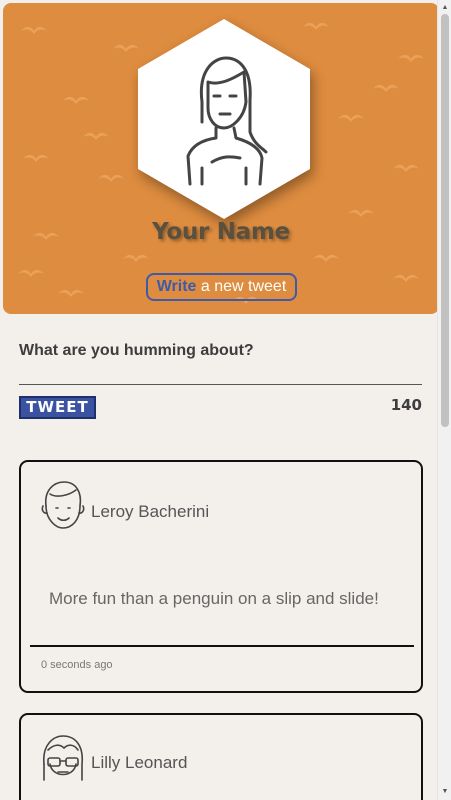 This screenshot has width=451, height=800. Describe the element at coordinates (444, 8) in the screenshot. I see `scroll-up-arrow-icon: ▲` at that location.